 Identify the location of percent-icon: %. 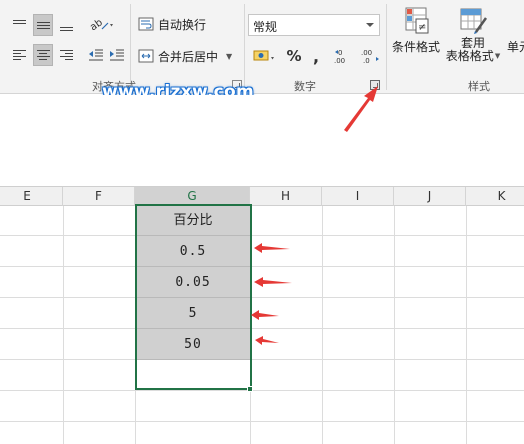
(294, 56).